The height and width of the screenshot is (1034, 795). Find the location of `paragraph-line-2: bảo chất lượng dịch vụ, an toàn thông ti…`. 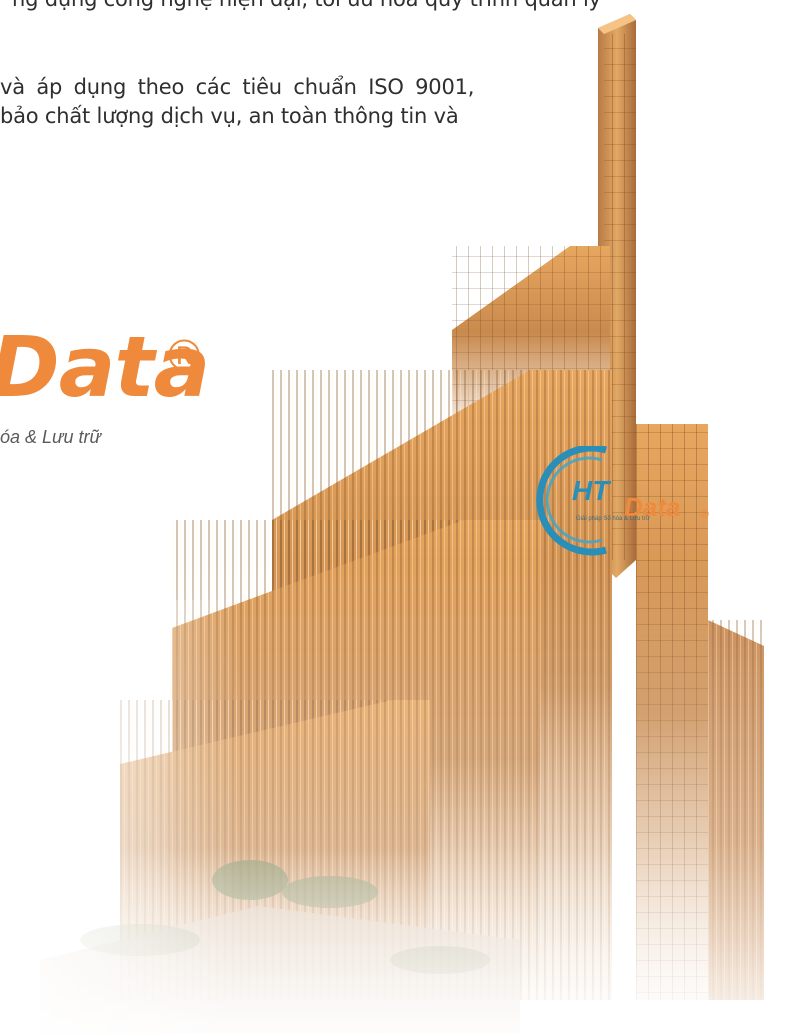

paragraph-line-2: bảo chất lượng dịch vụ, an toàn thông ti… is located at coordinates (229, 116).